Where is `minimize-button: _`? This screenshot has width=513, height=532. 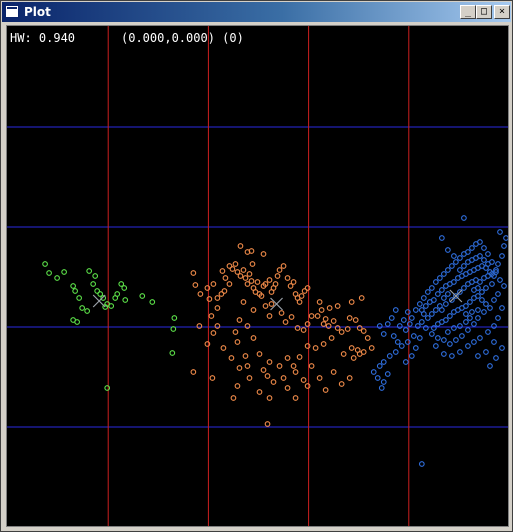
minimize-button: _ is located at coordinates (468, 12).